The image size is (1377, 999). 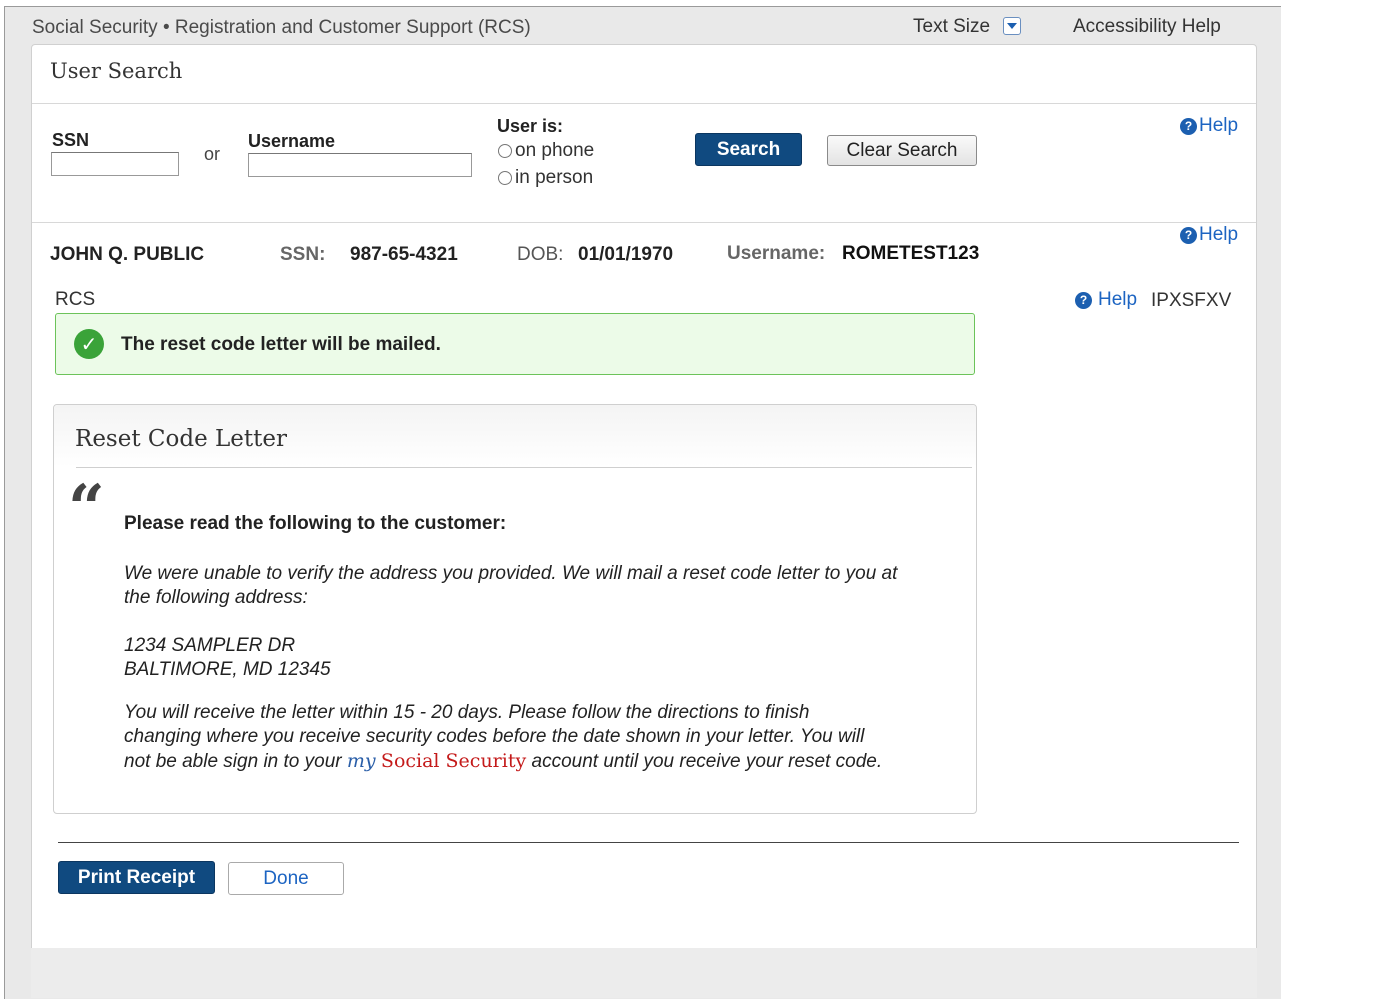 What do you see at coordinates (89, 344) in the screenshot?
I see `check-circle-icon: ✓` at bounding box center [89, 344].